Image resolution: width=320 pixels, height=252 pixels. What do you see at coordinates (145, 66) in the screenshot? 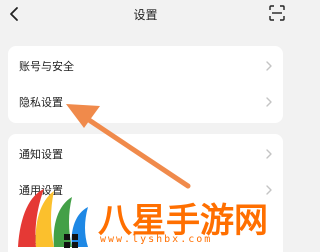
I see `settings-item-account-security: 账号与安全` at bounding box center [145, 66].